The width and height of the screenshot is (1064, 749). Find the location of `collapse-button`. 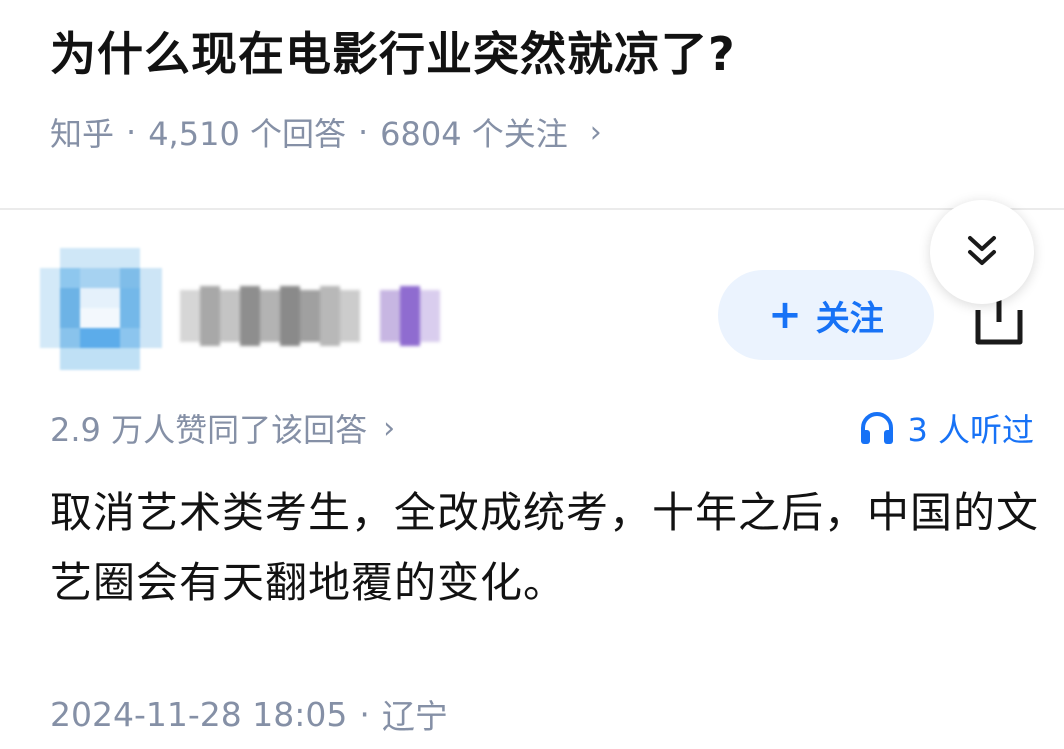

collapse-button is located at coordinates (982, 252).